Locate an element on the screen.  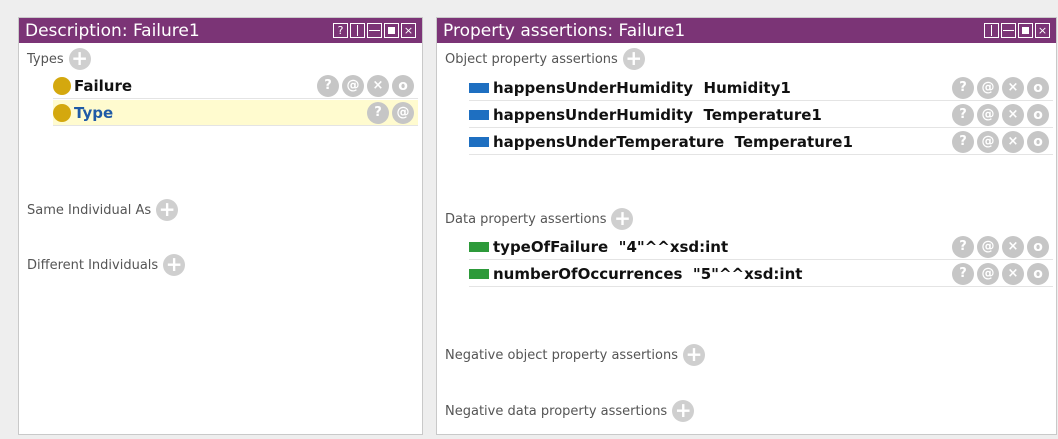
add-different-individual-button: + is located at coordinates (174, 265).